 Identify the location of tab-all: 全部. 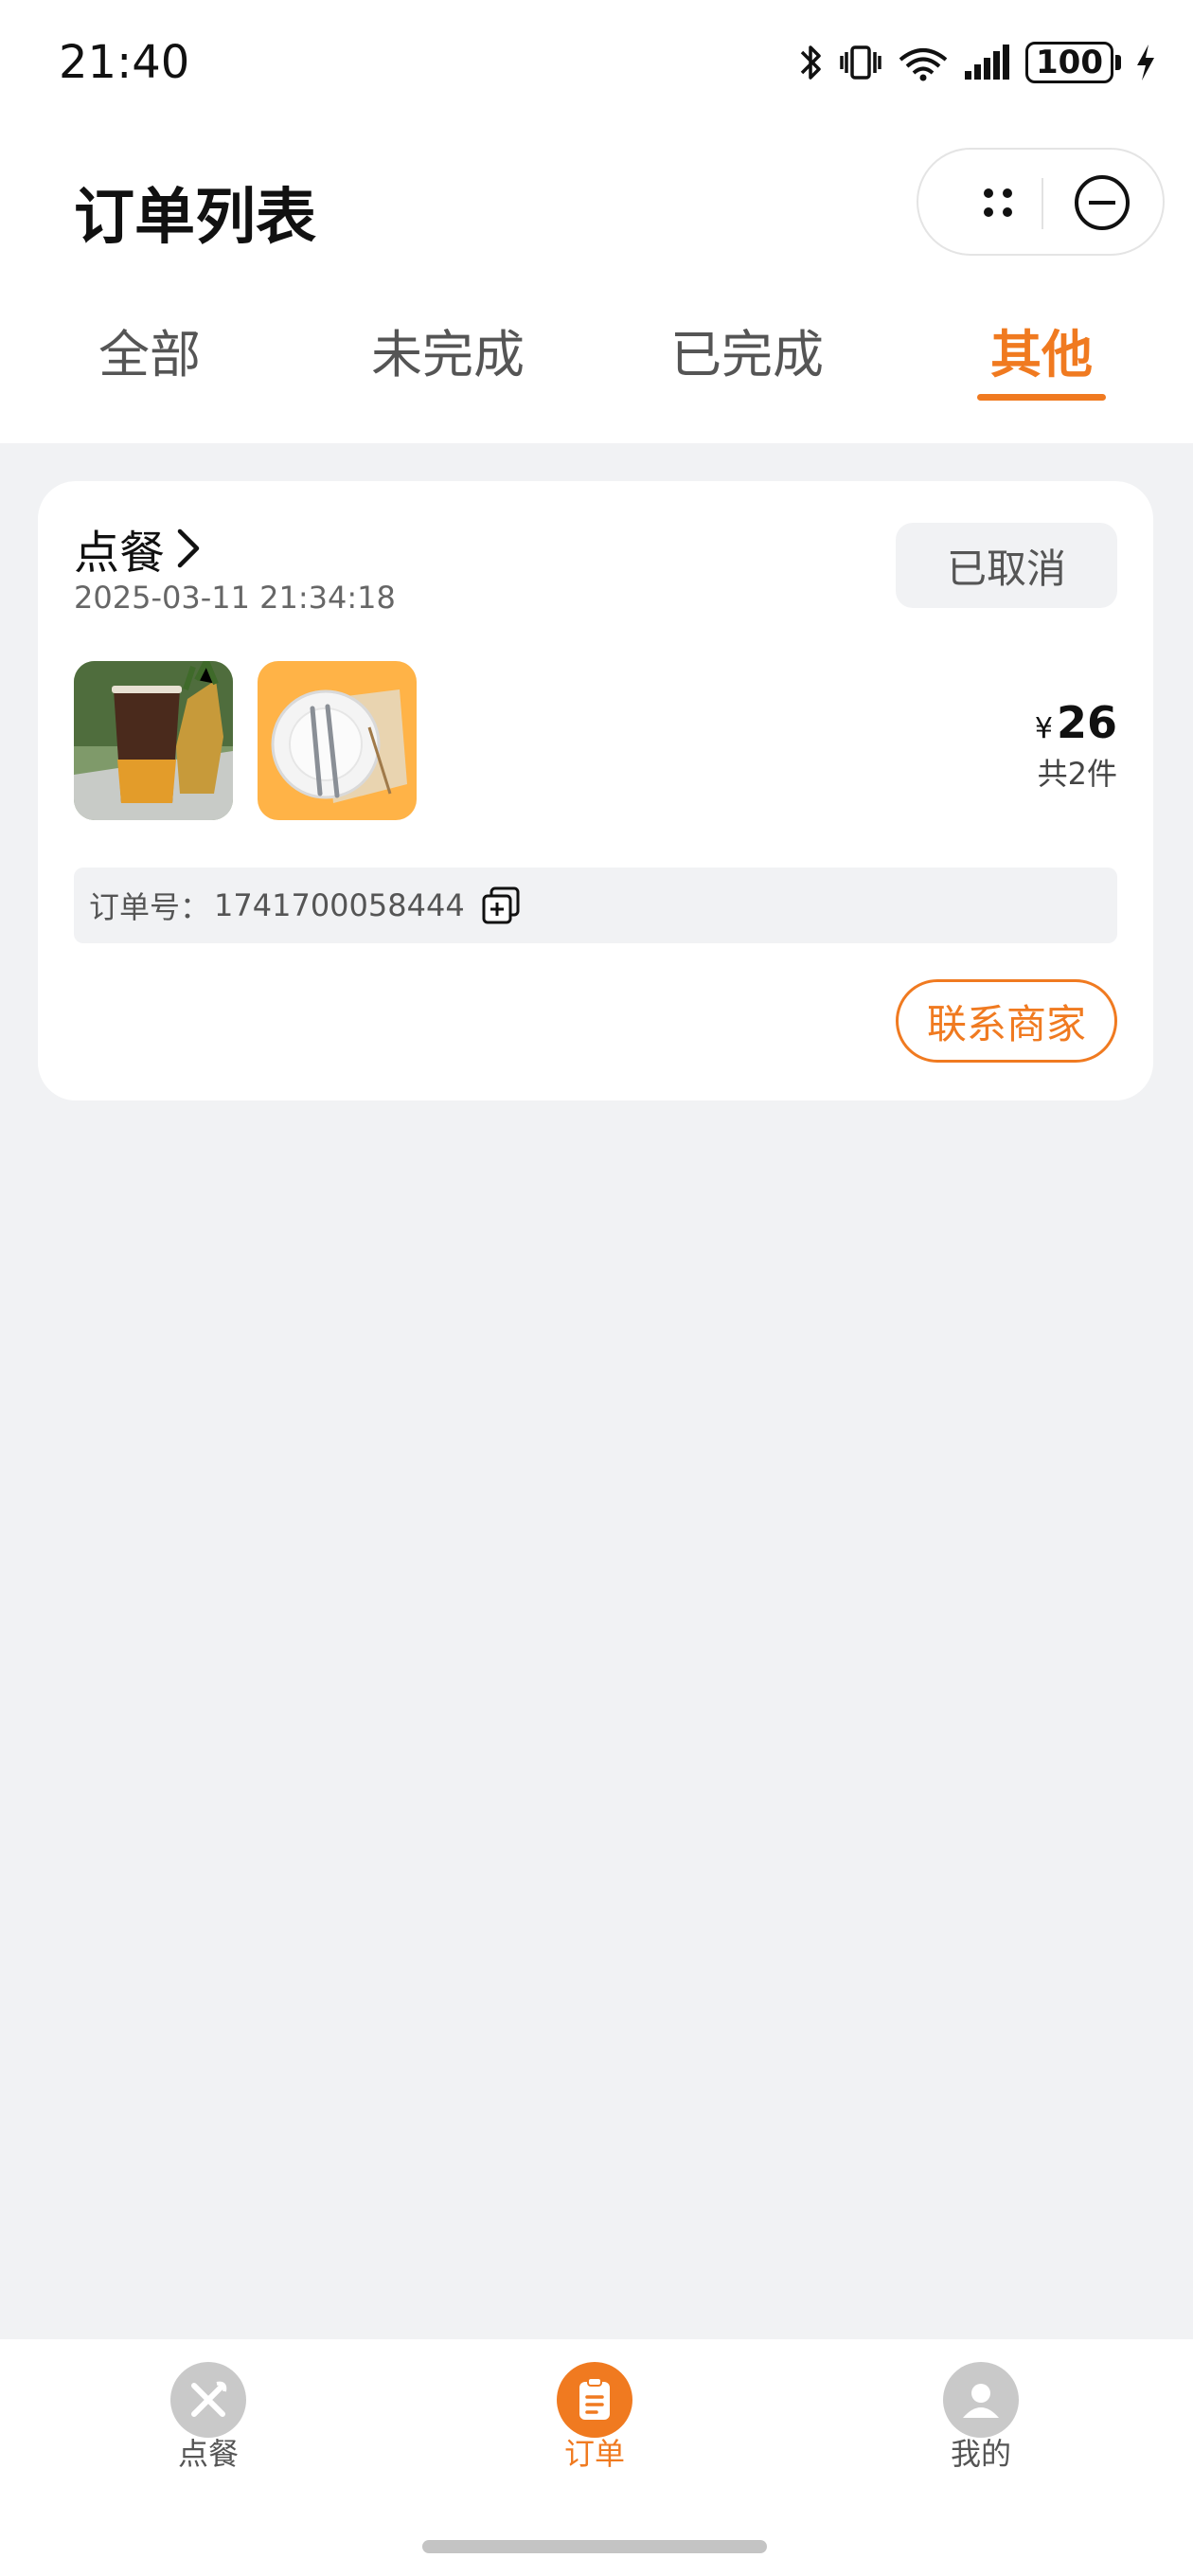
(149, 350).